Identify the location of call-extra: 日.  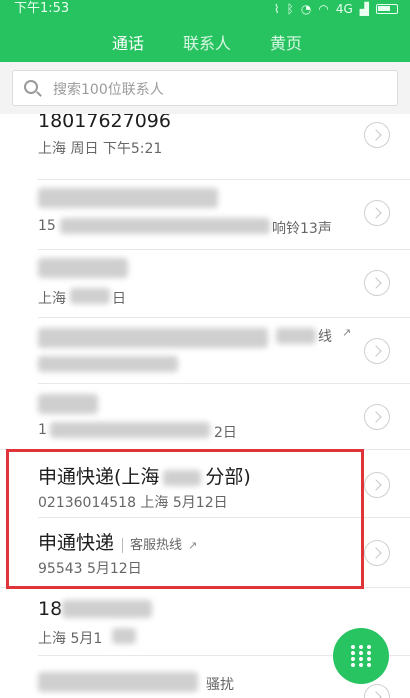
(119, 299).